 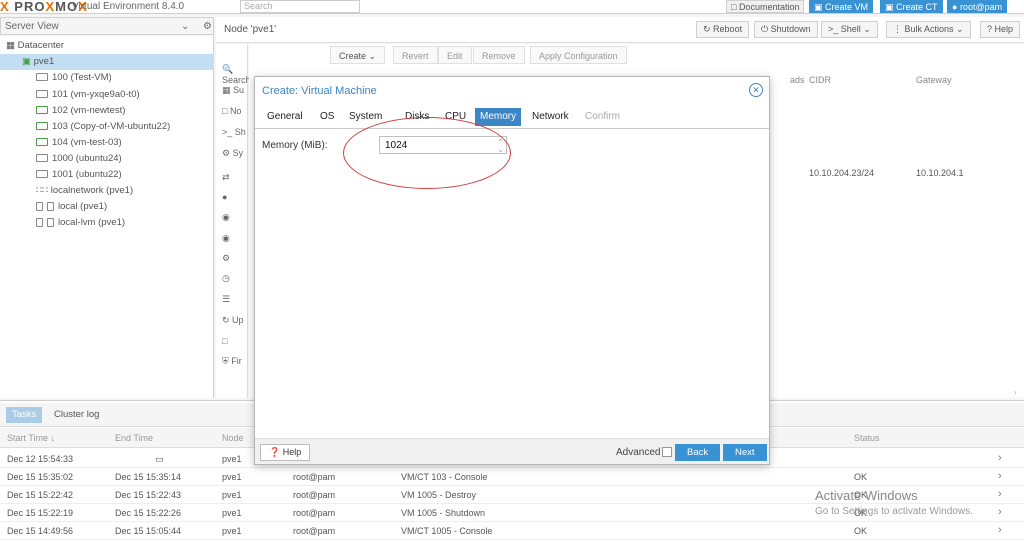 I want to click on column-header-end-time: End Time, so click(x=134, y=438).